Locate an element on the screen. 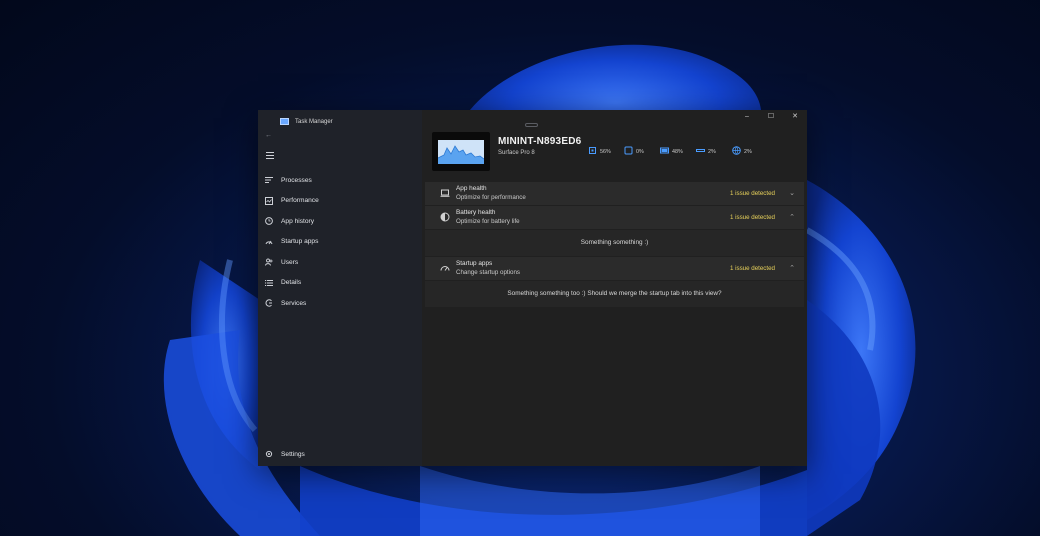 The height and width of the screenshot is (536, 1040). window-title: Task Manager is located at coordinates (314, 121).